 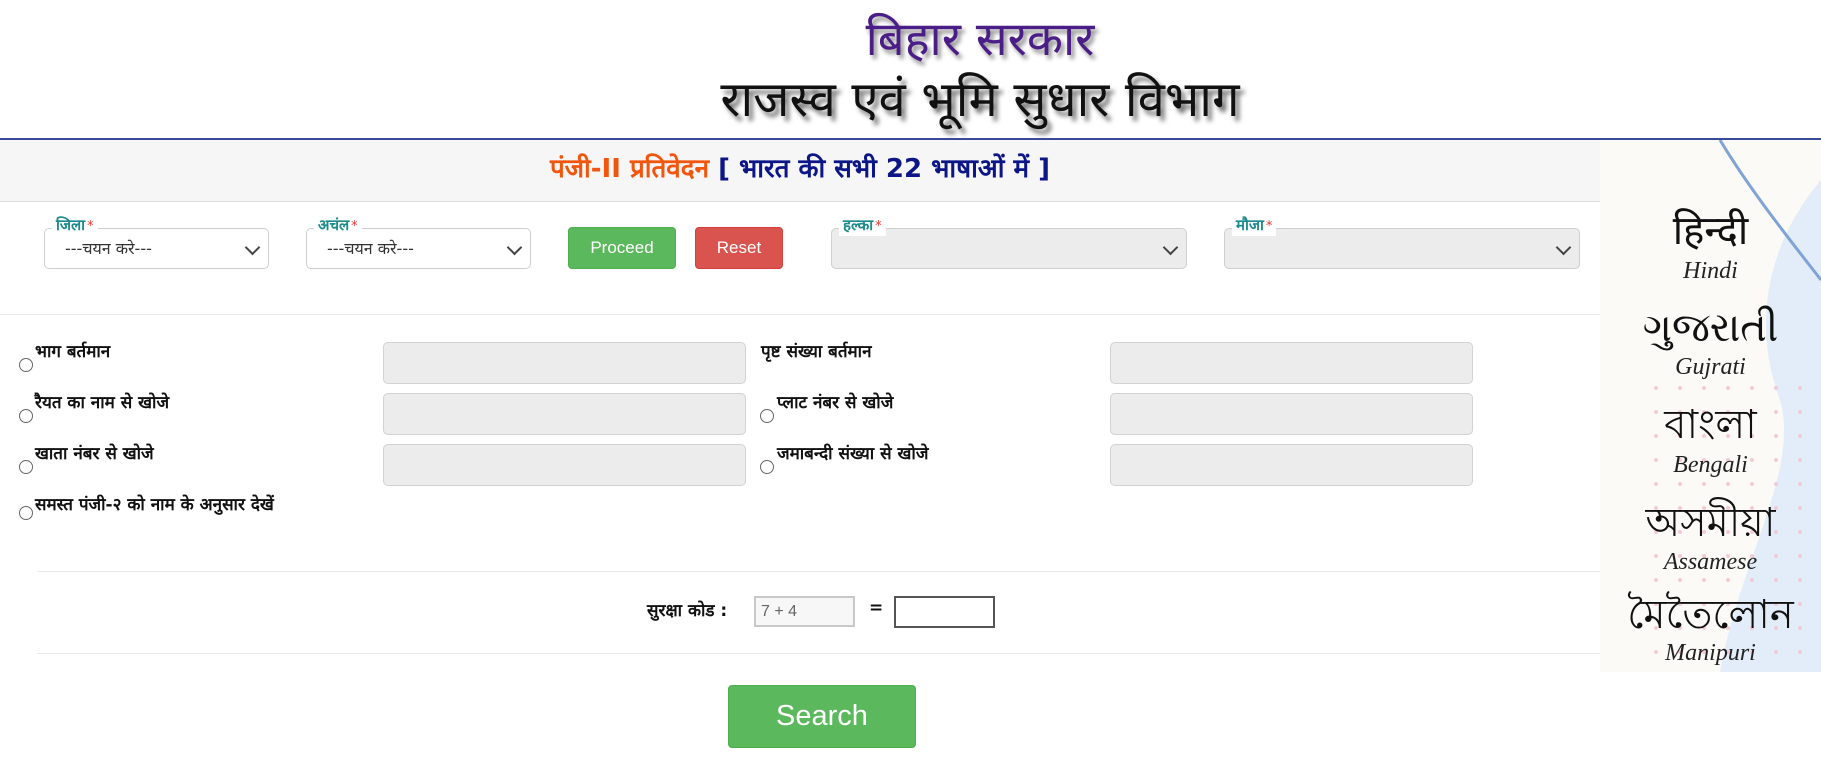 What do you see at coordinates (835, 403) in the screenshot?
I see `plot-label: प्लाट नंबर से खोजे` at bounding box center [835, 403].